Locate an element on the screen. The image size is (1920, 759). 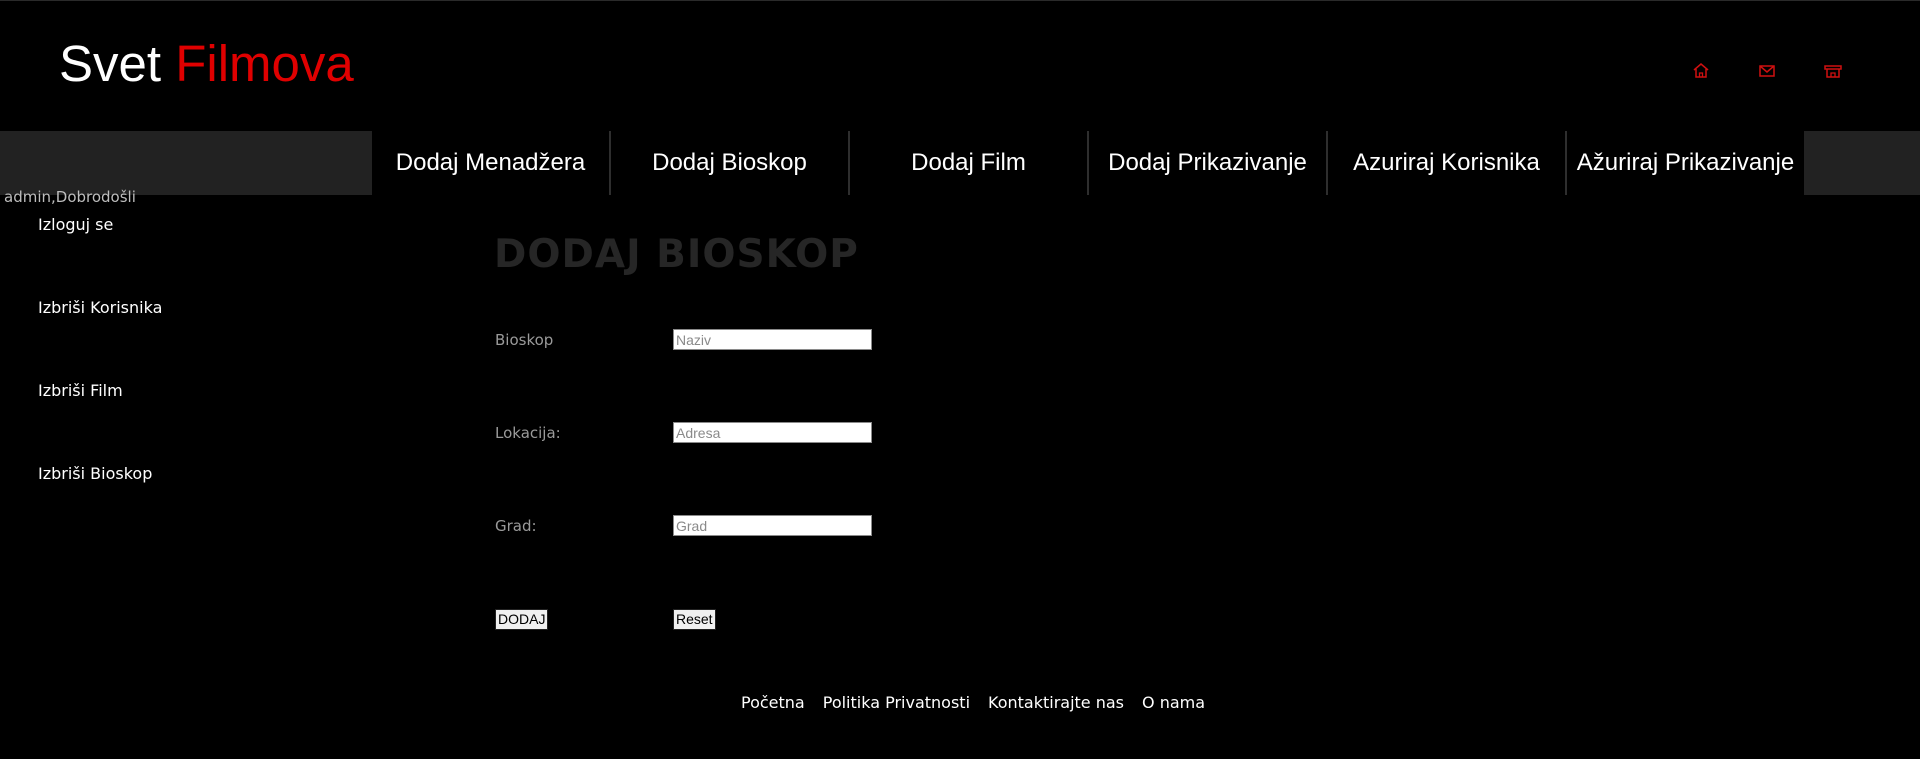
footer-link-home: Početna is located at coordinates (773, 702).